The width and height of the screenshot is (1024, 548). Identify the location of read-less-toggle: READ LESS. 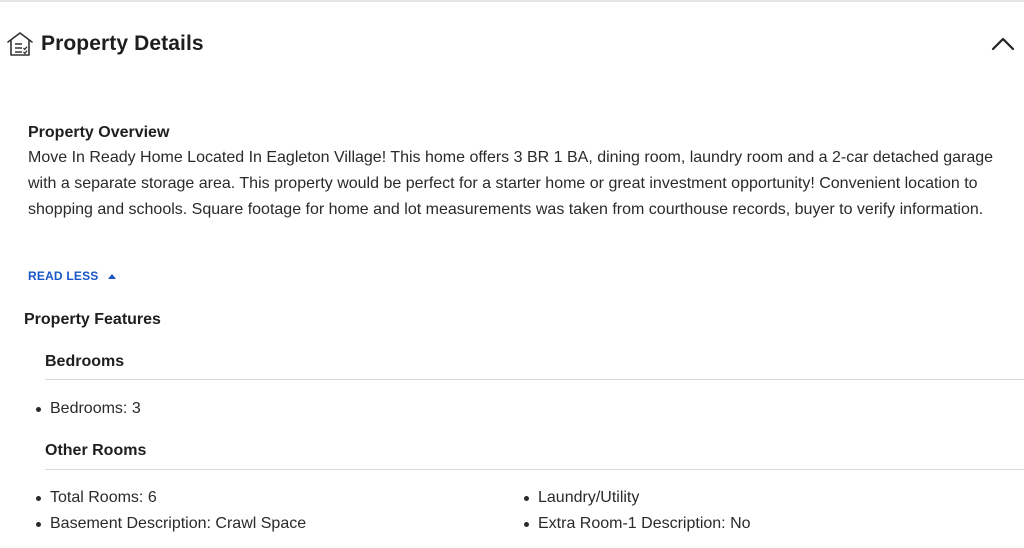
(72, 276).